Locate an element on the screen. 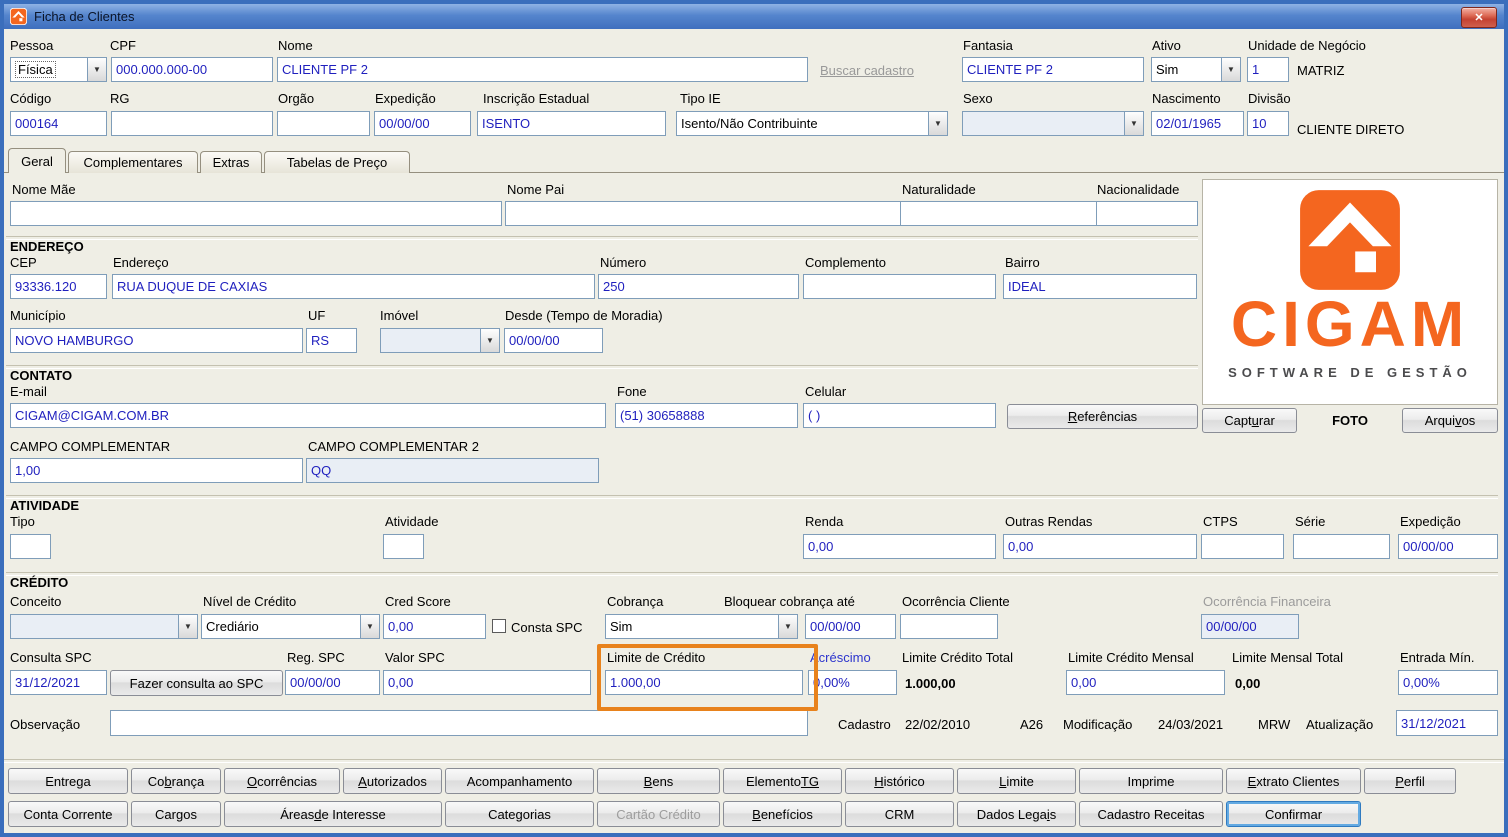 The image size is (1508, 837). bairro-input is located at coordinates (1100, 286).